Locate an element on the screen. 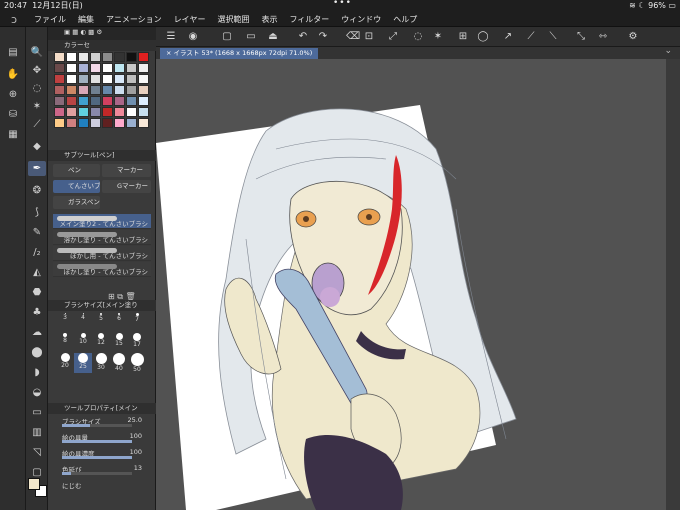  open-icon: ▭ is located at coordinates (251, 37).